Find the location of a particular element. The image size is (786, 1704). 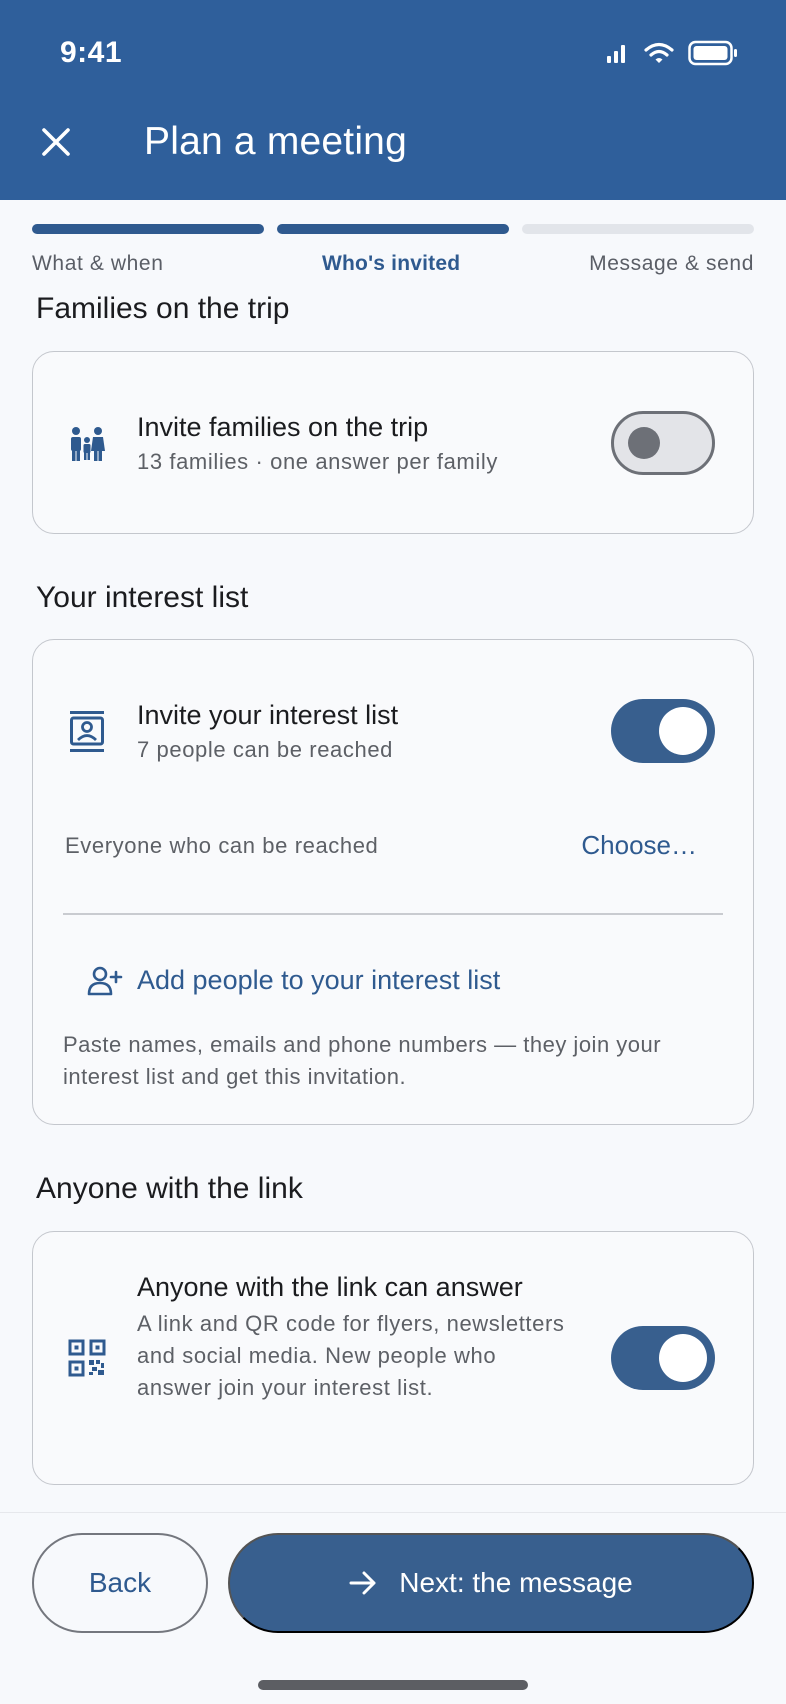

family-icon is located at coordinates (87, 444).